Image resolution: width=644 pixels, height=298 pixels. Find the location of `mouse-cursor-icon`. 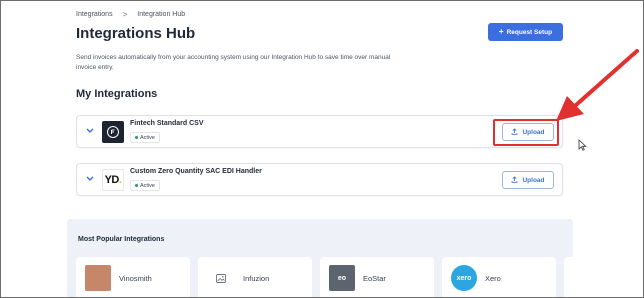

mouse-cursor-icon is located at coordinates (582, 145).